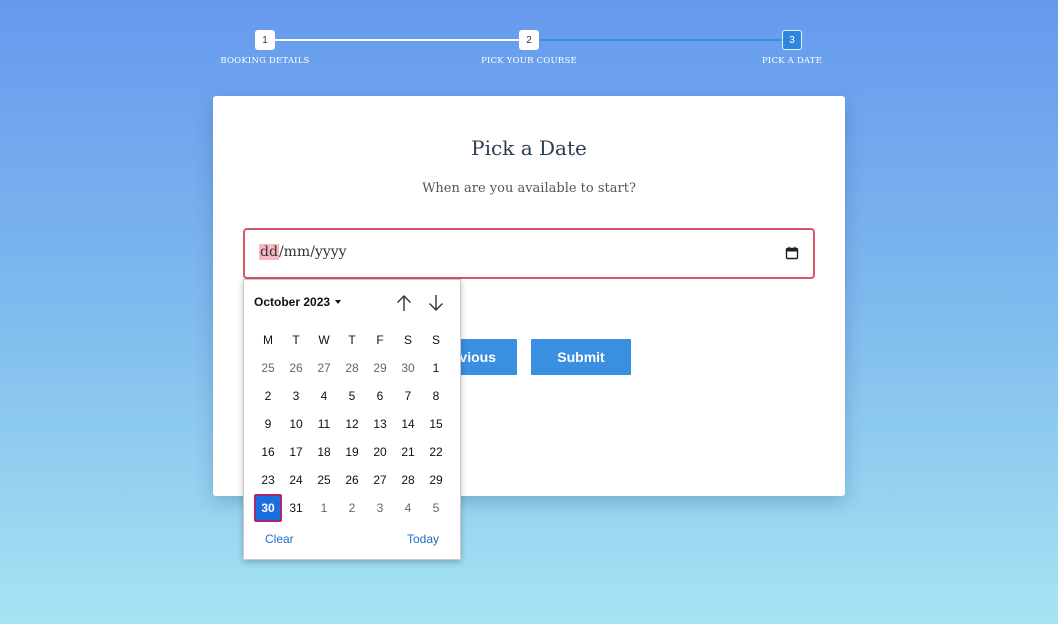  I want to click on date-input: dd / mm / yyyy, so click(529, 253).